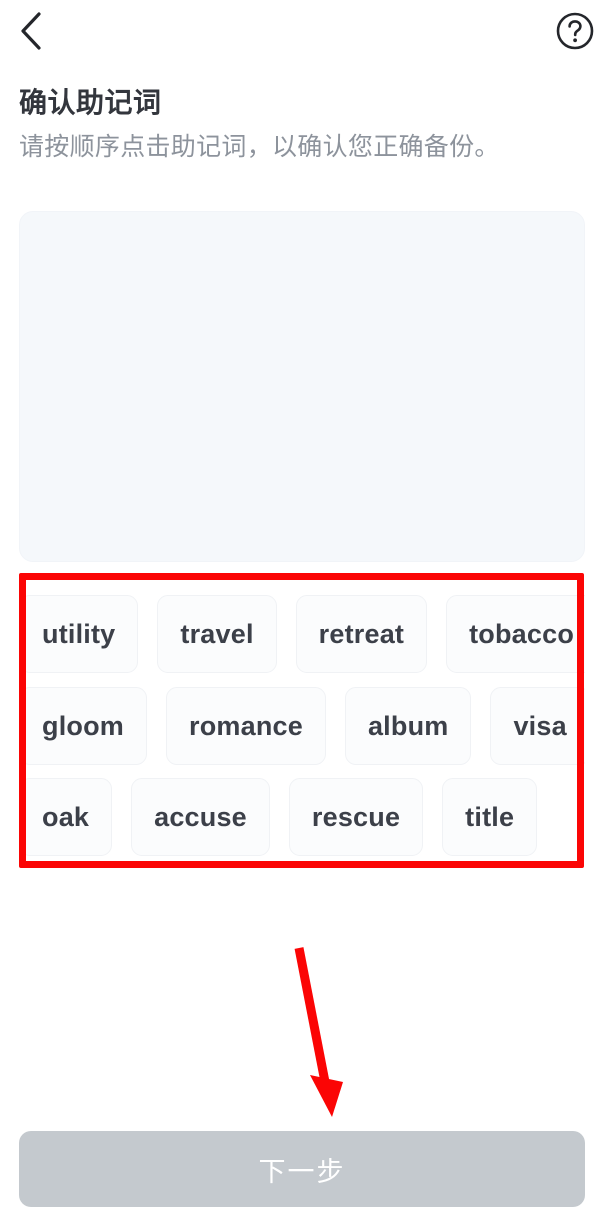  I want to click on word-chip-album: album, so click(408, 726).